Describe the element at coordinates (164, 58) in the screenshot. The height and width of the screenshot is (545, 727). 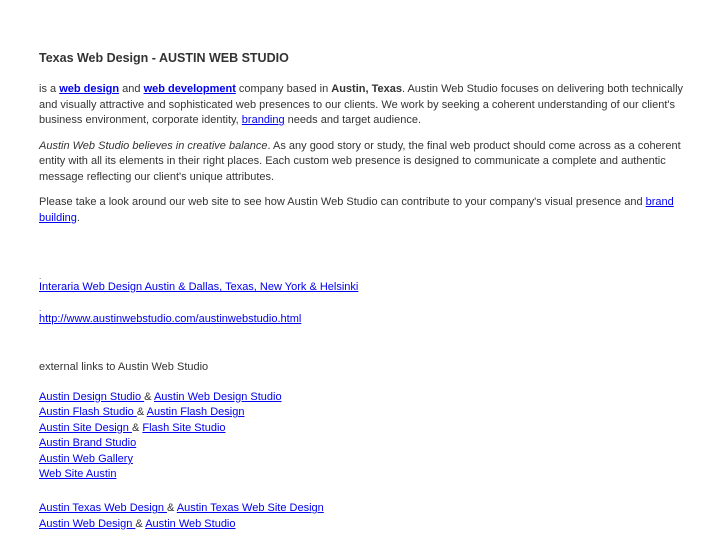
I see `page-title: Texas Web Design - AUSTIN WEB STUDIO` at that location.